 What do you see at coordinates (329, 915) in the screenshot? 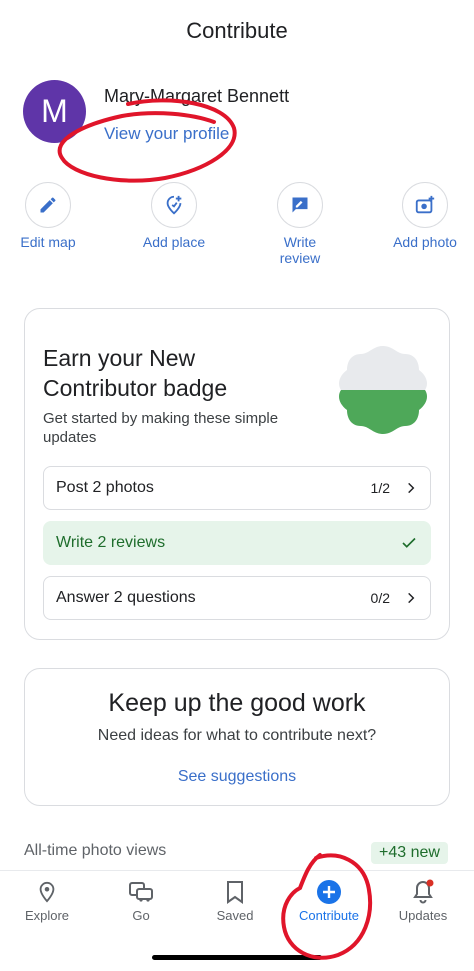
I see `nav-label: Contribute` at bounding box center [329, 915].